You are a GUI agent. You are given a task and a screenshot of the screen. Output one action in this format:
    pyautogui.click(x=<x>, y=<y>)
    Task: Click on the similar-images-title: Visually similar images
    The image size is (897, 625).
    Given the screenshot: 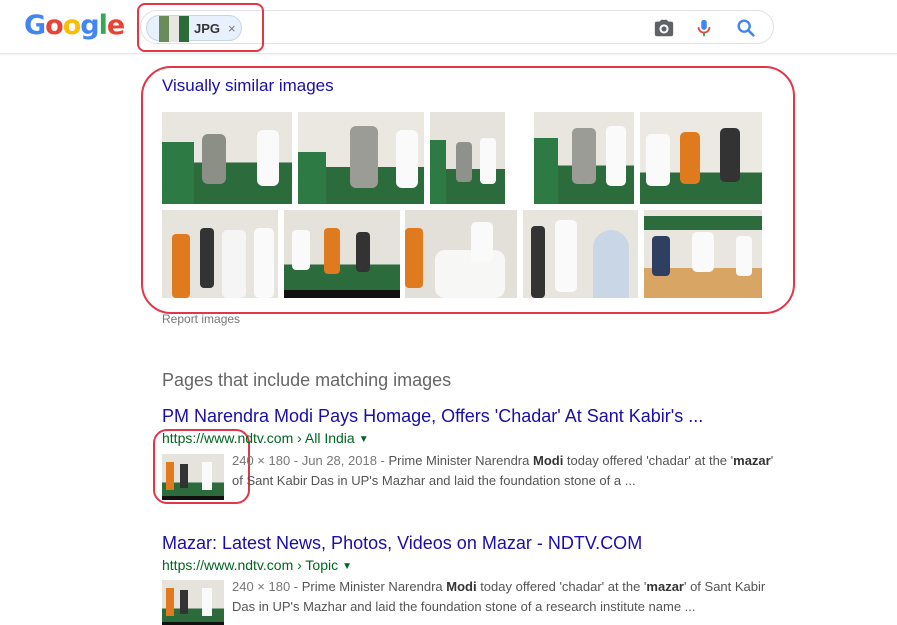 What is the action you would take?
    pyautogui.click(x=248, y=86)
    